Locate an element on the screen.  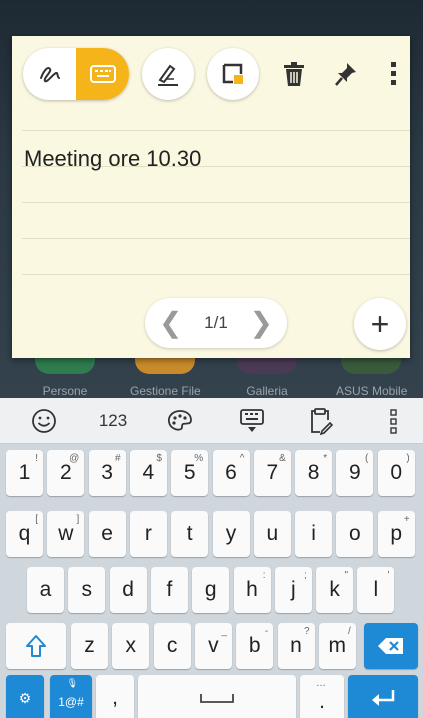
theme-button is located at coordinates (180, 421).